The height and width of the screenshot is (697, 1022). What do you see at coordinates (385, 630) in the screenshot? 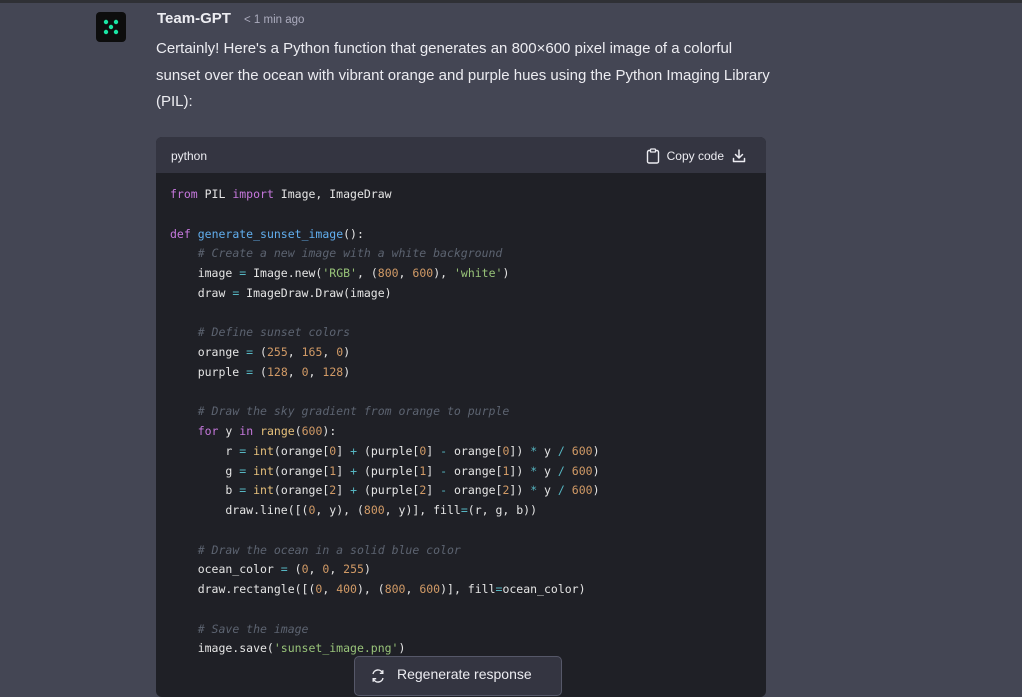
I see `code-line: # Save the image` at bounding box center [385, 630].